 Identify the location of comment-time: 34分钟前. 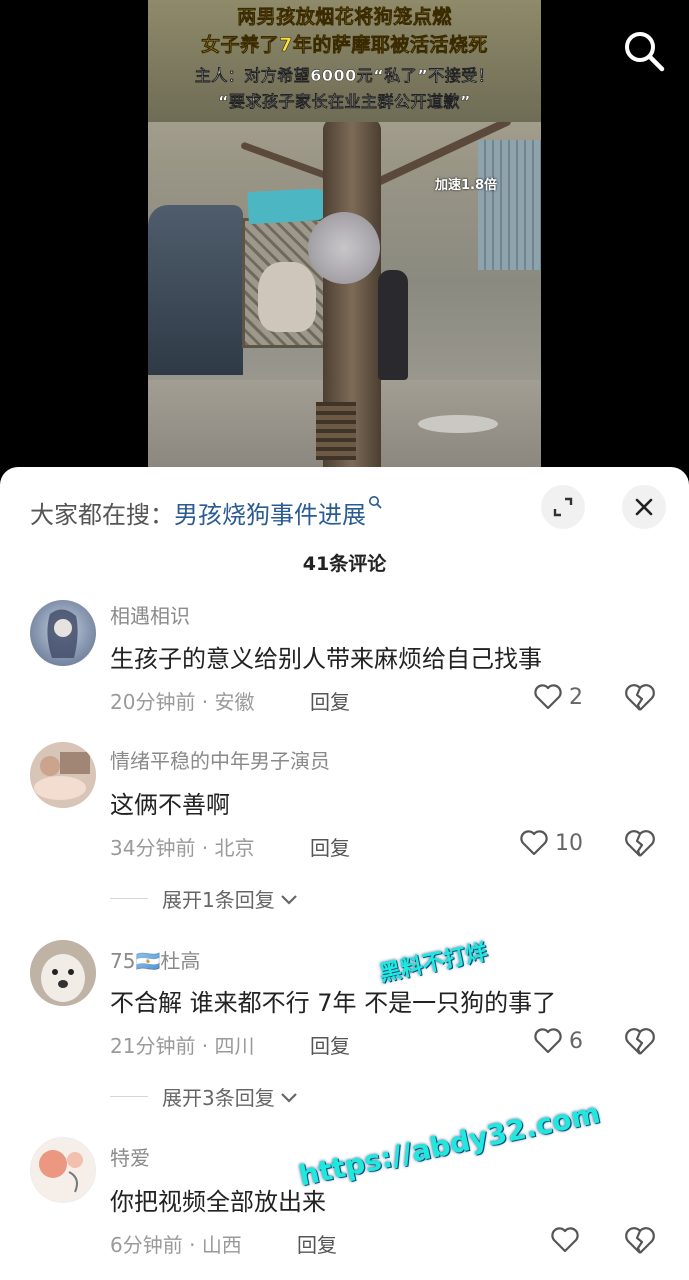
(153, 848).